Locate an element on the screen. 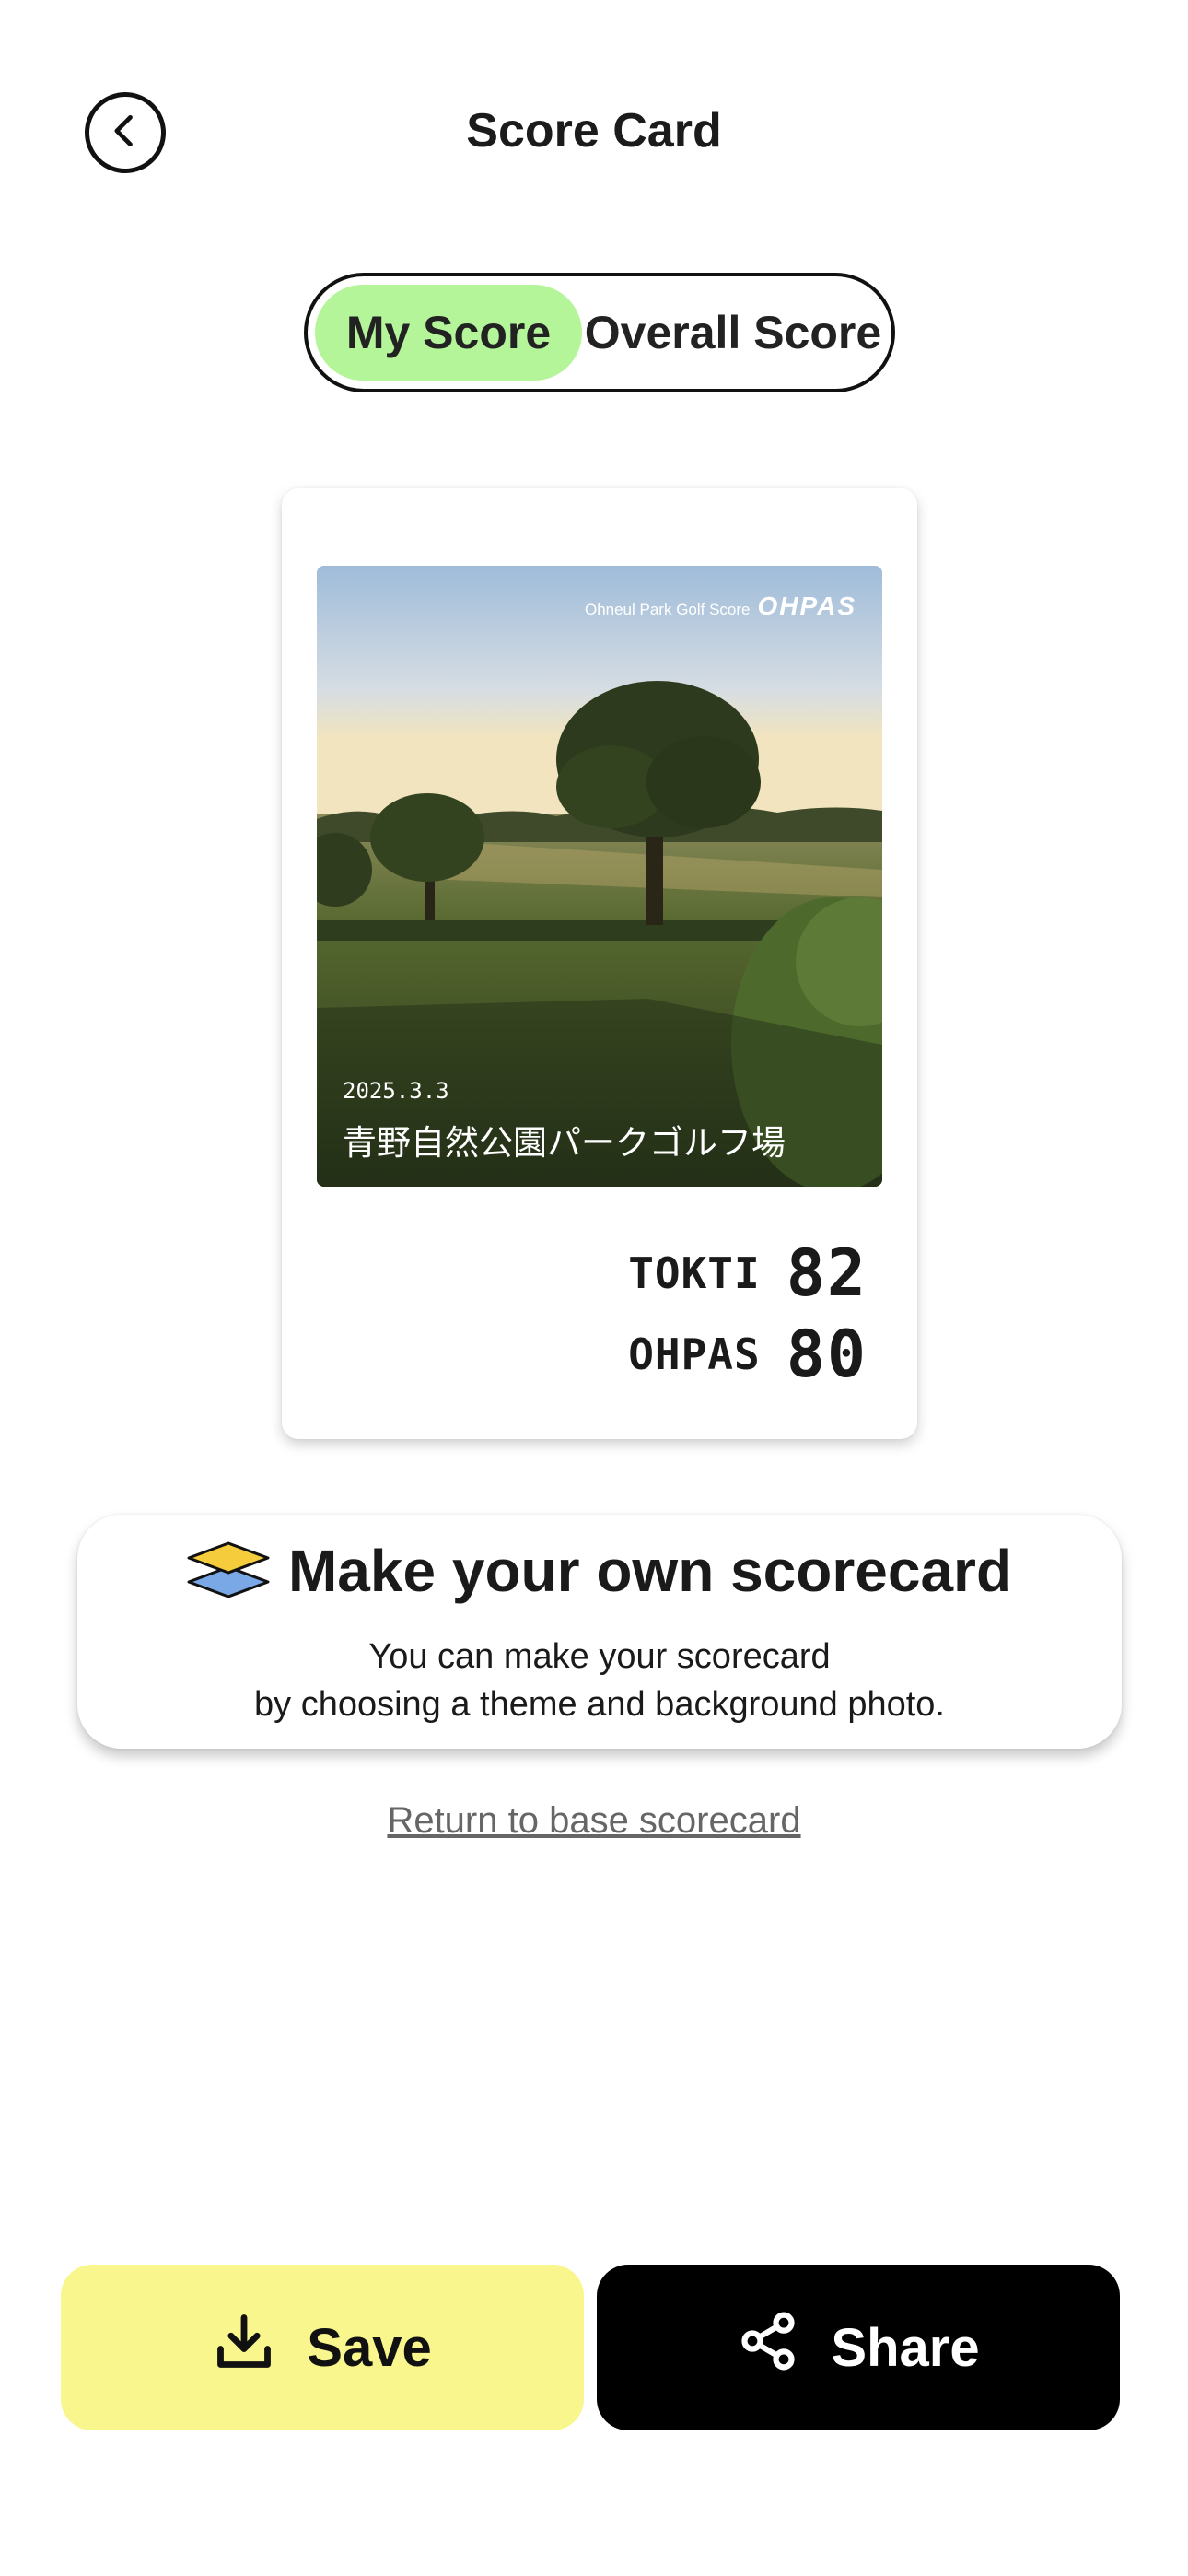 This screenshot has height=2576, width=1188. round-date: 2025.3.3 is located at coordinates (396, 1091).